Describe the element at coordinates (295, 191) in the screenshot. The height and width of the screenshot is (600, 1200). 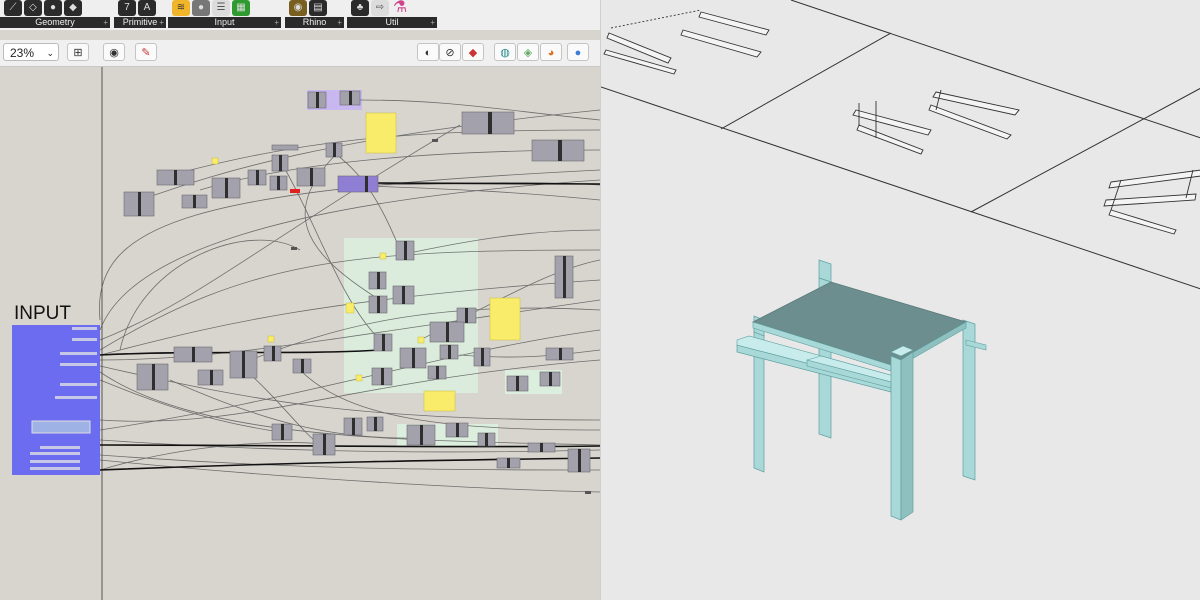
I see `error-component` at that location.